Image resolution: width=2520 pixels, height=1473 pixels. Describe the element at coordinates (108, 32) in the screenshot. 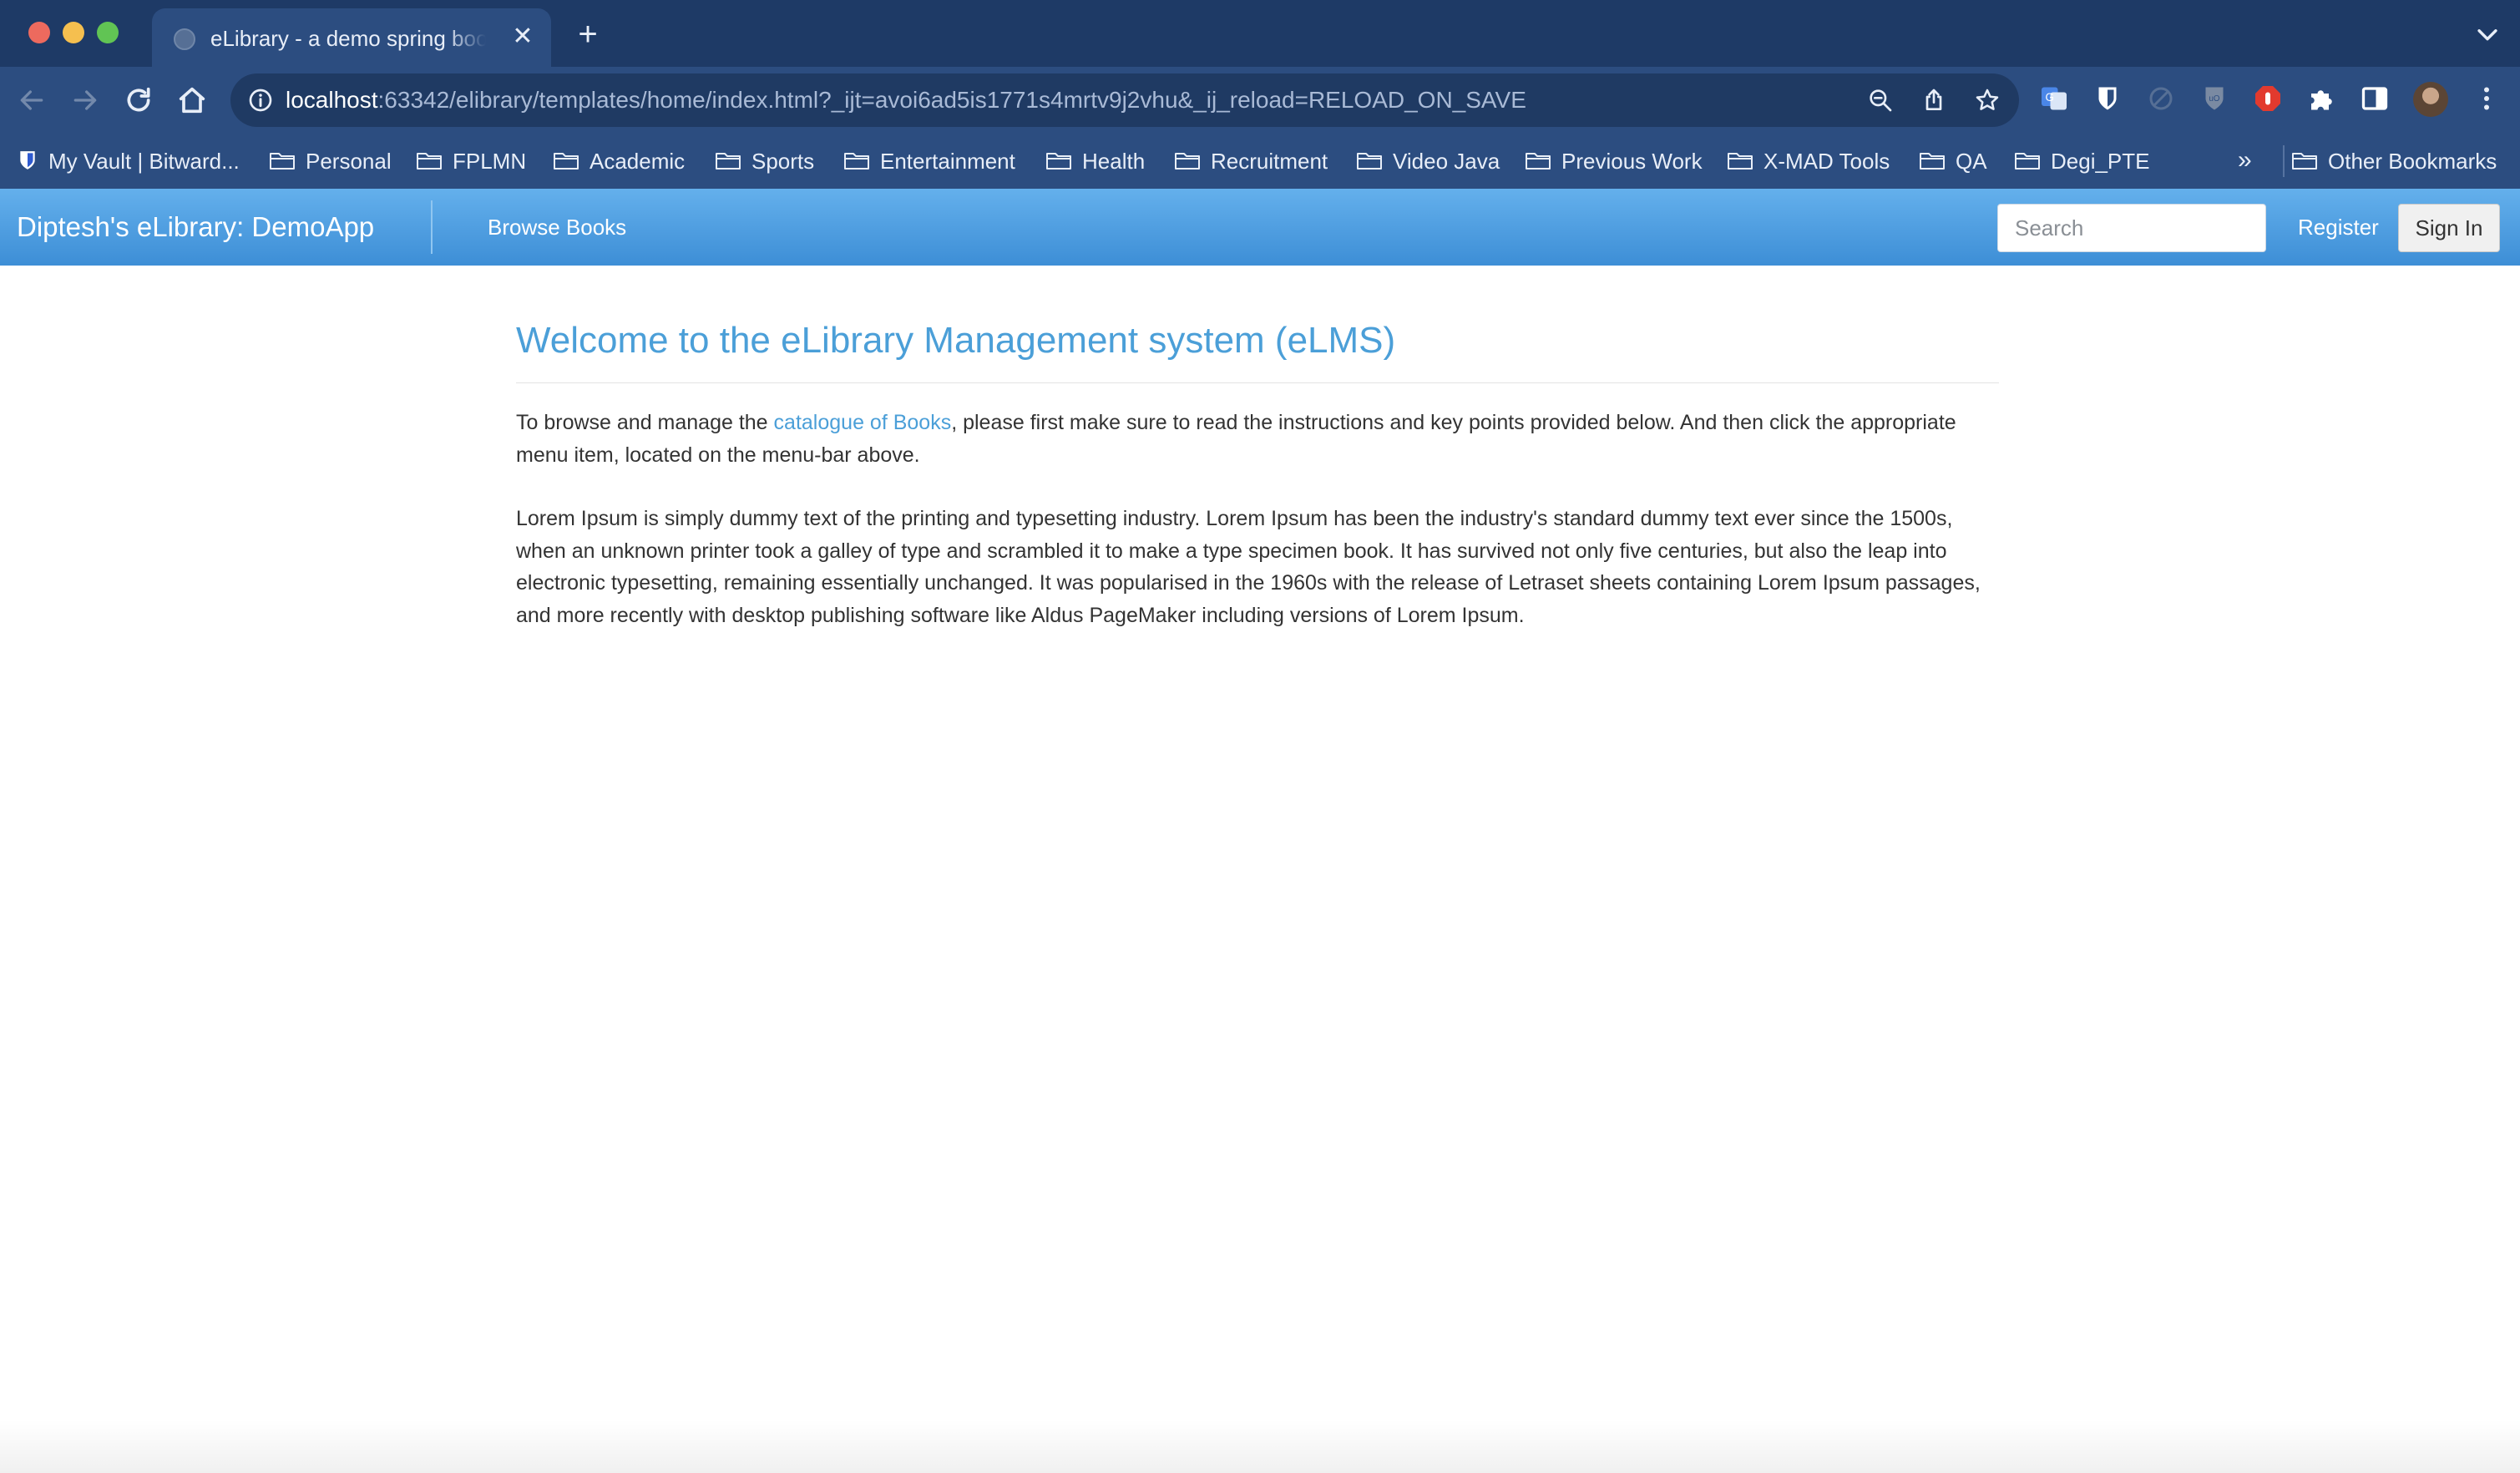

I see `maximize-window-button` at that location.